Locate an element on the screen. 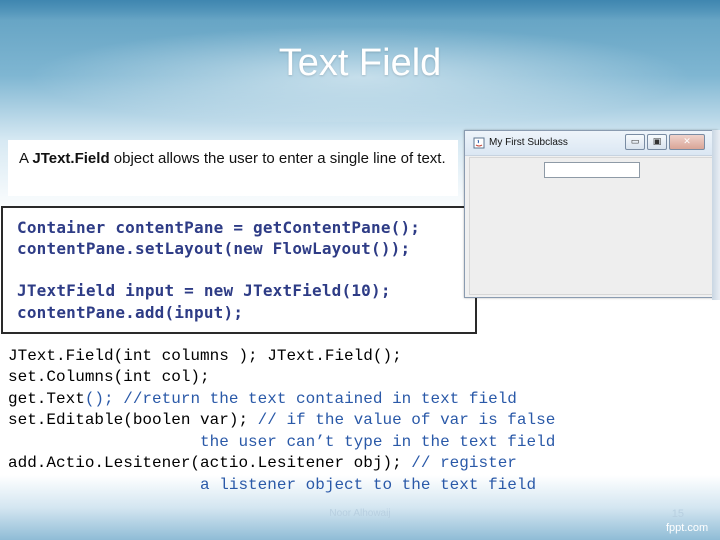  api-line: a listener object to the text field is located at coordinates (272, 485).